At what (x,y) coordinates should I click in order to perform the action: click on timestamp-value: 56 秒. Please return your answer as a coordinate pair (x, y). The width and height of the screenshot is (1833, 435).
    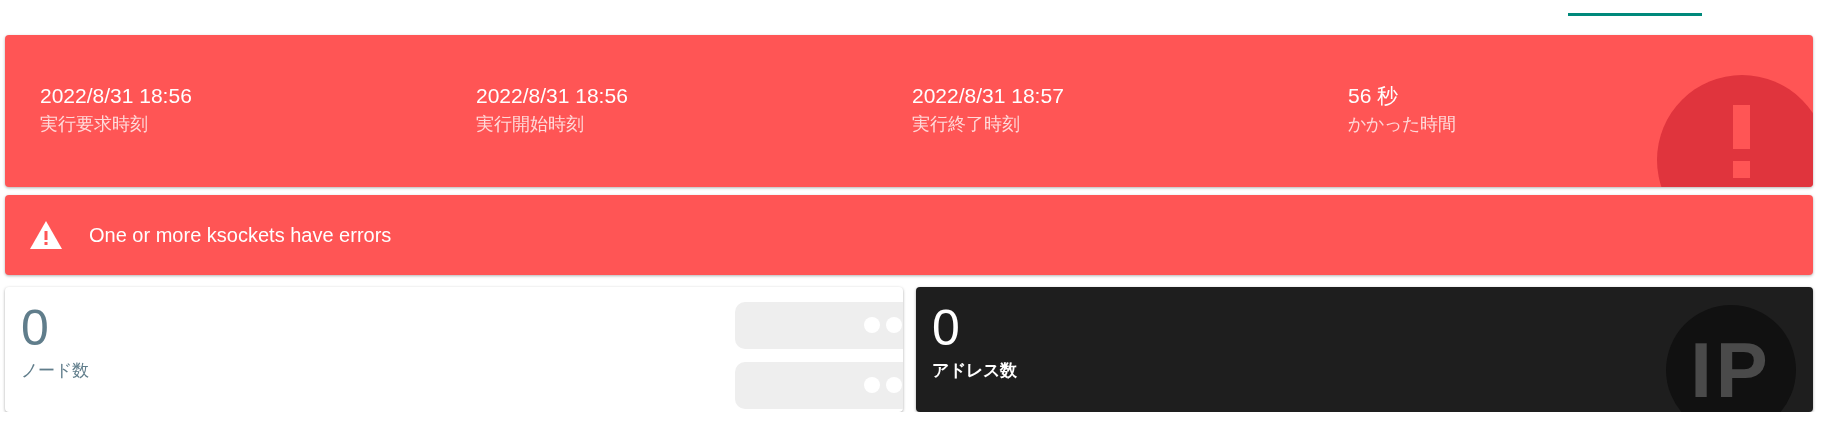
    Looking at the image, I should click on (1373, 96).